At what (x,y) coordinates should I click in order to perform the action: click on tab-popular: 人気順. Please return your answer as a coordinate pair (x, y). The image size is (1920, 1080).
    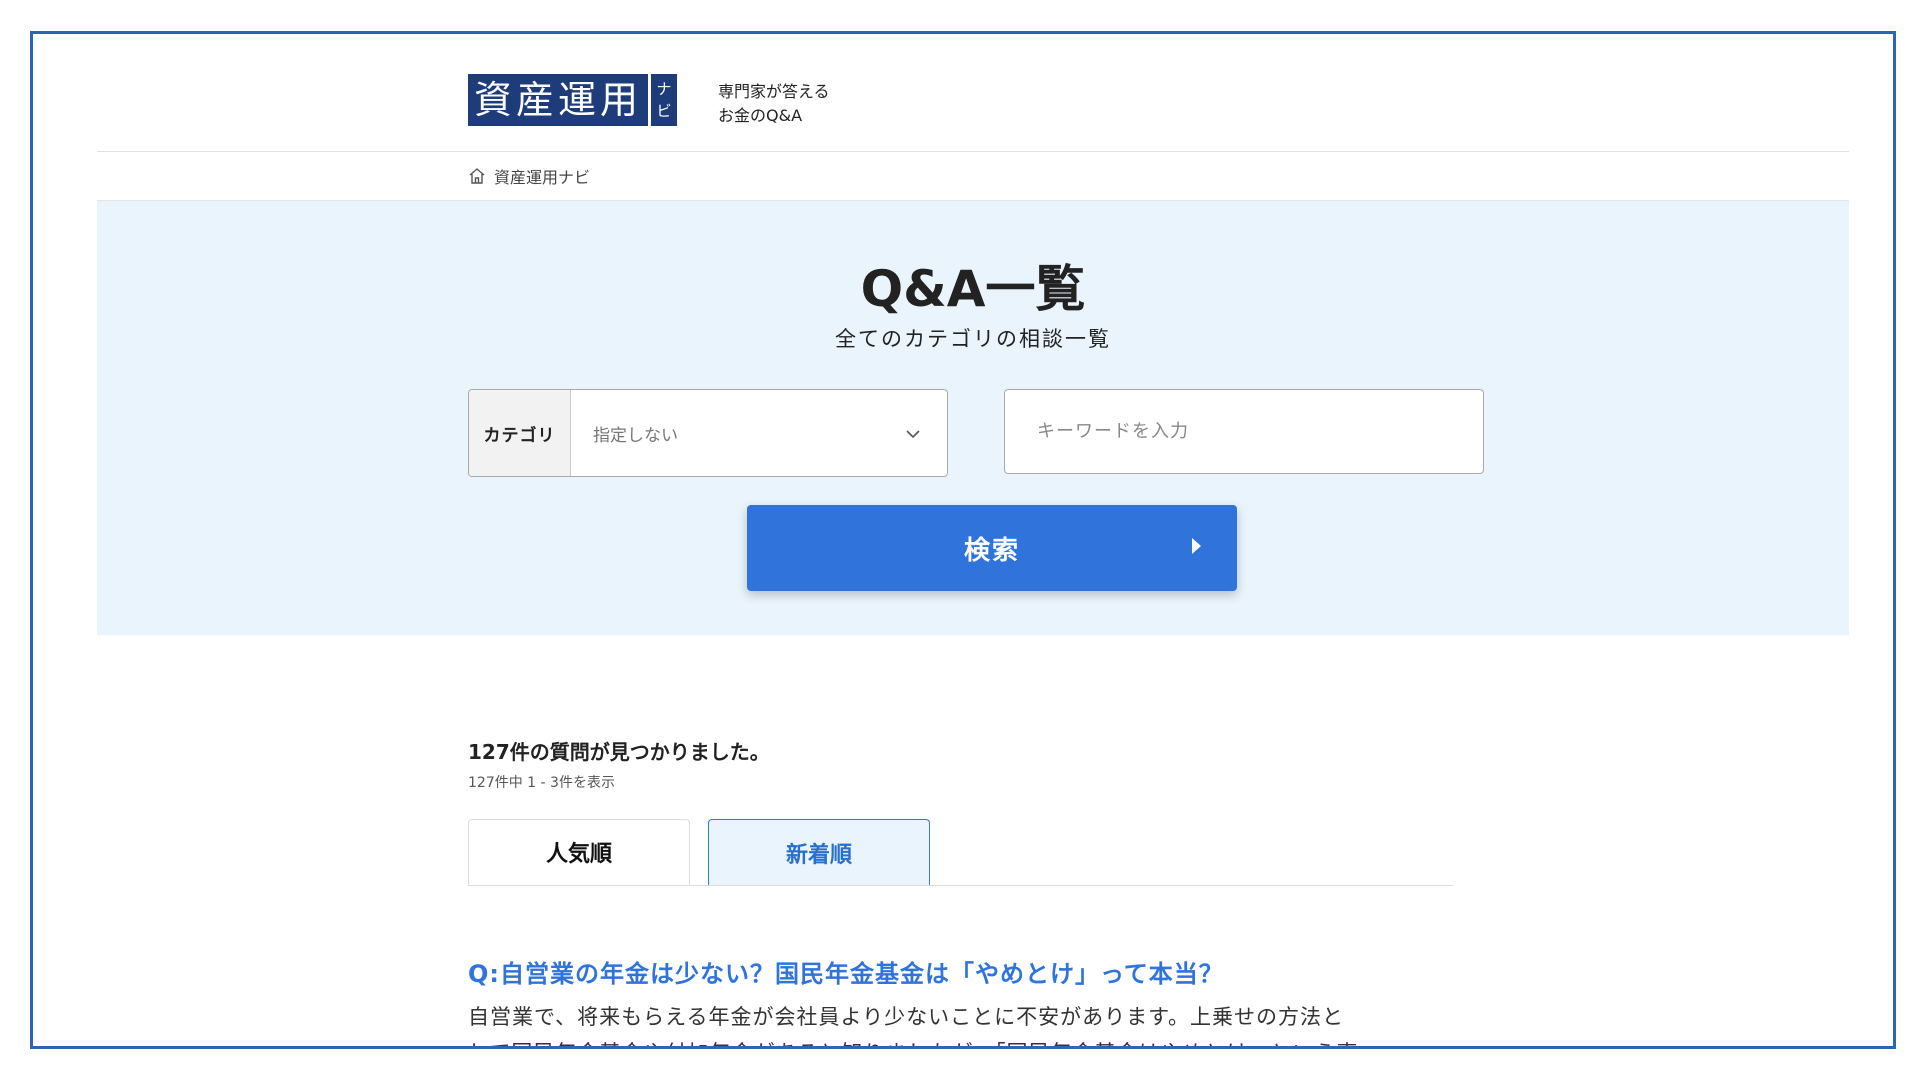
    Looking at the image, I should click on (579, 852).